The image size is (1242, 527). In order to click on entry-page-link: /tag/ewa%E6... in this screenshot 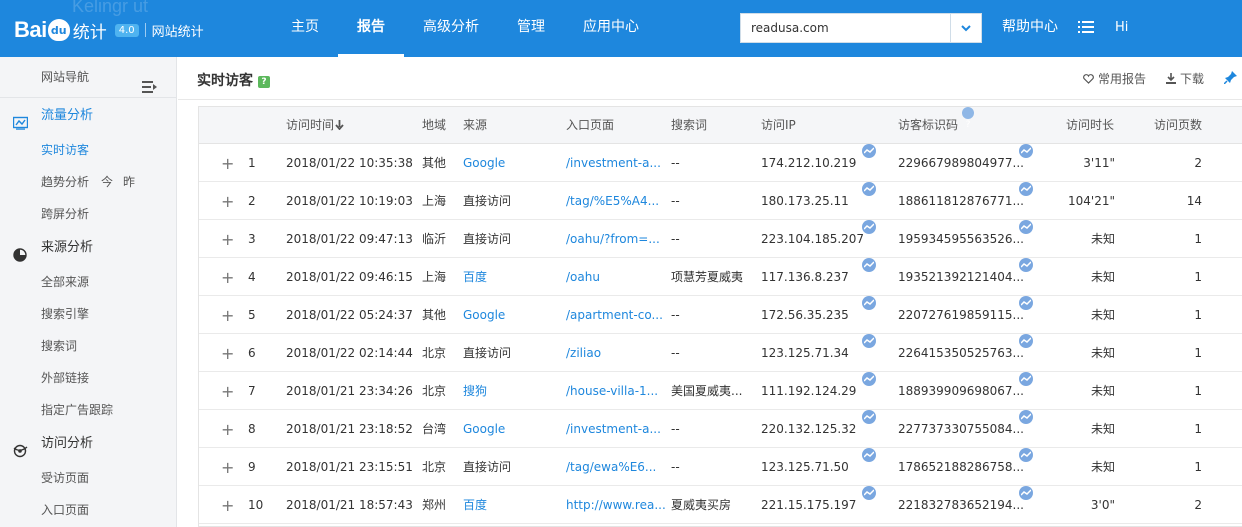, I will do `click(611, 467)`.